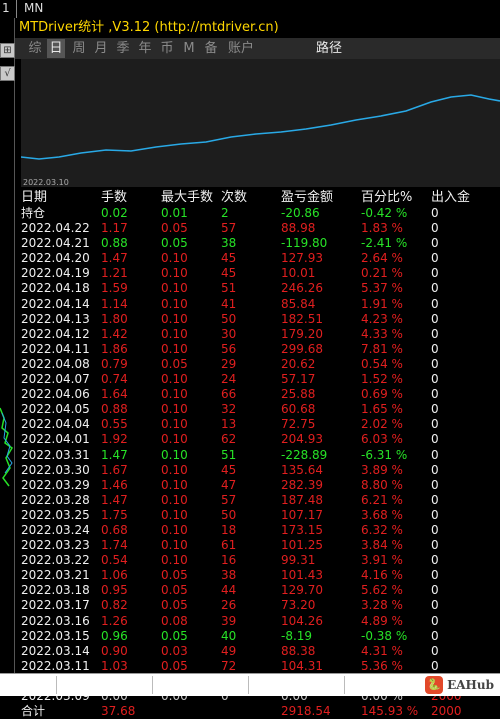 This screenshot has height=719, width=500. What do you see at coordinates (257, 258) in the screenshot?
I see `table-row: 2022.04.20 1.47 0.10 45 127.93 2.64 % 0` at bounding box center [257, 258].